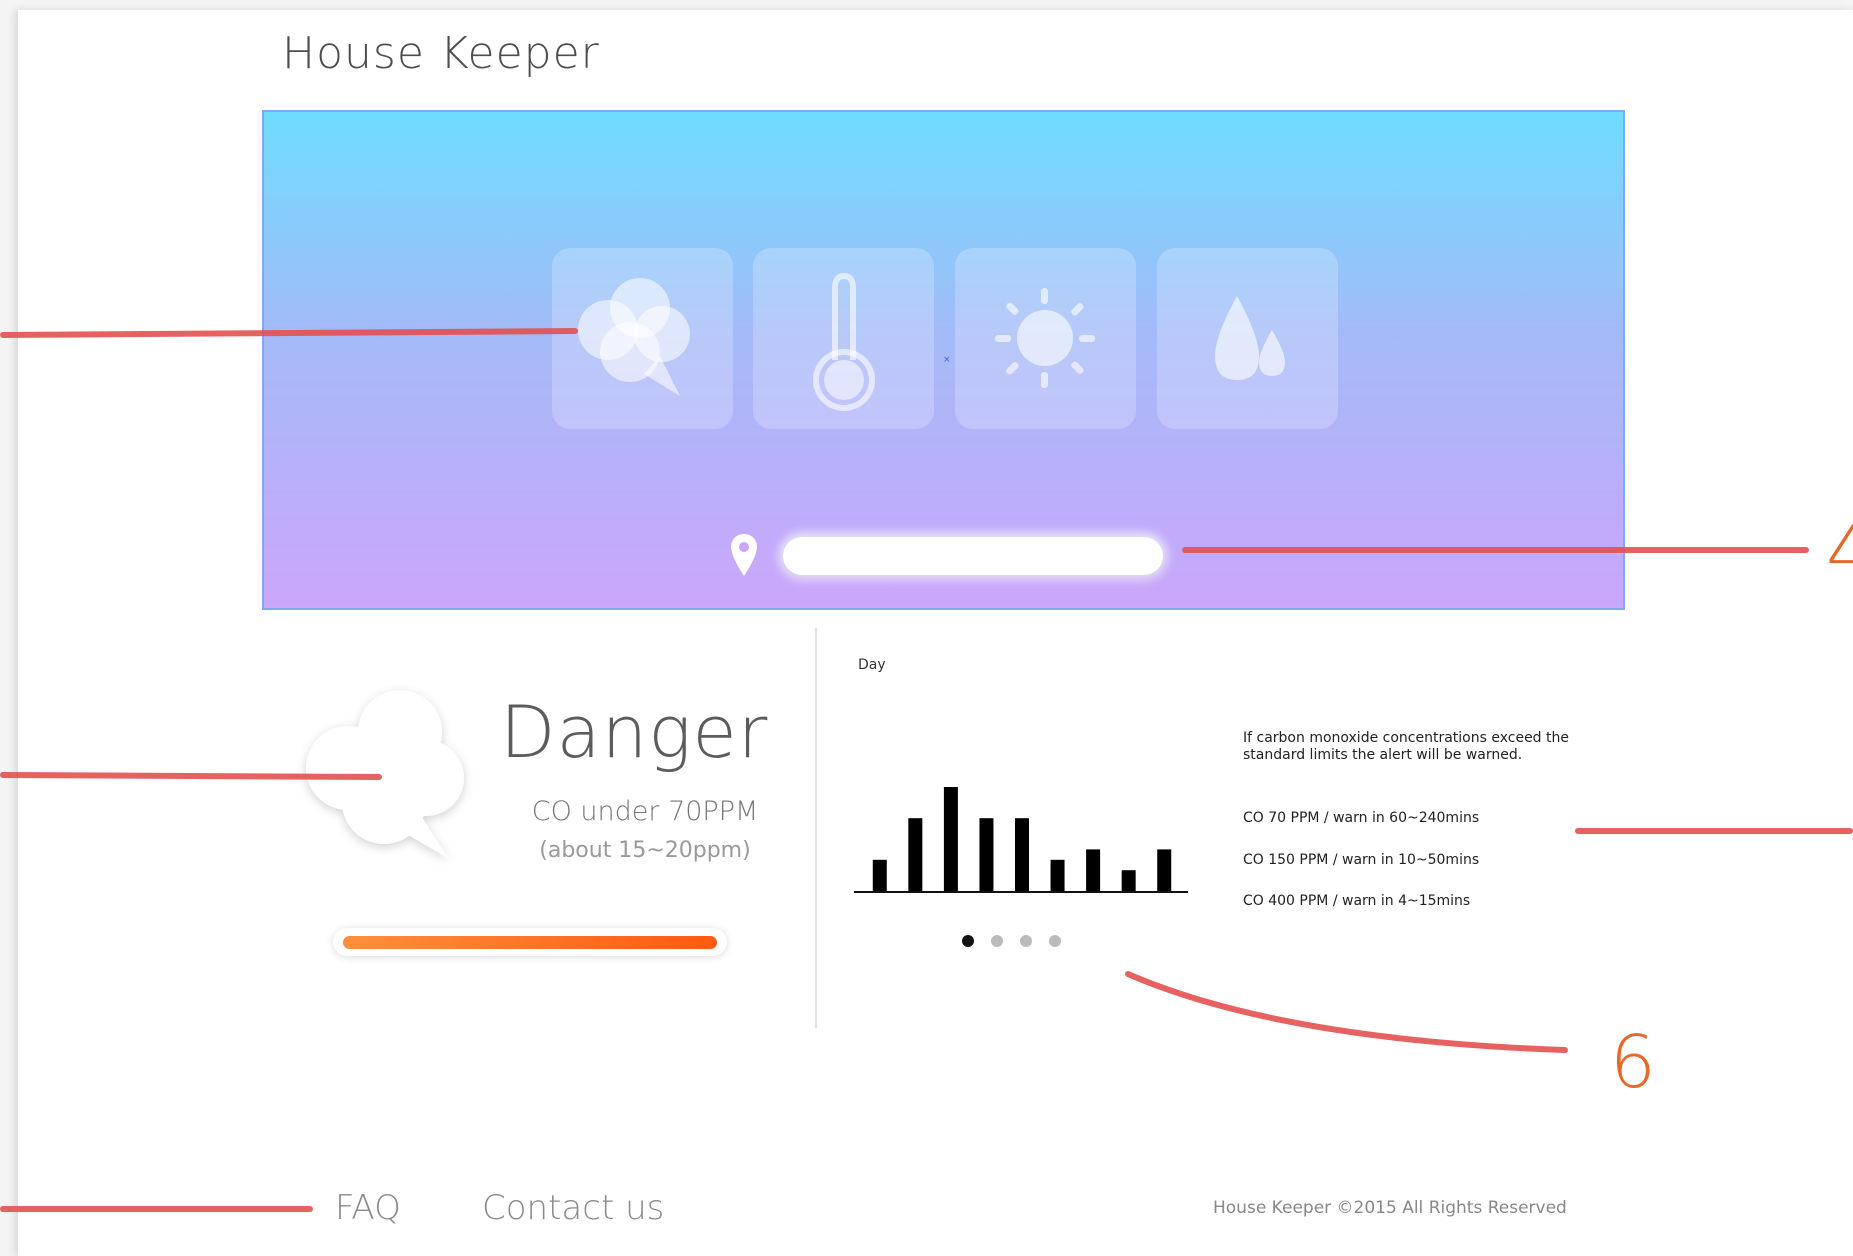 The image size is (1853, 1256). What do you see at coordinates (1633, 1062) in the screenshot?
I see `callout-number-6: 6` at bounding box center [1633, 1062].